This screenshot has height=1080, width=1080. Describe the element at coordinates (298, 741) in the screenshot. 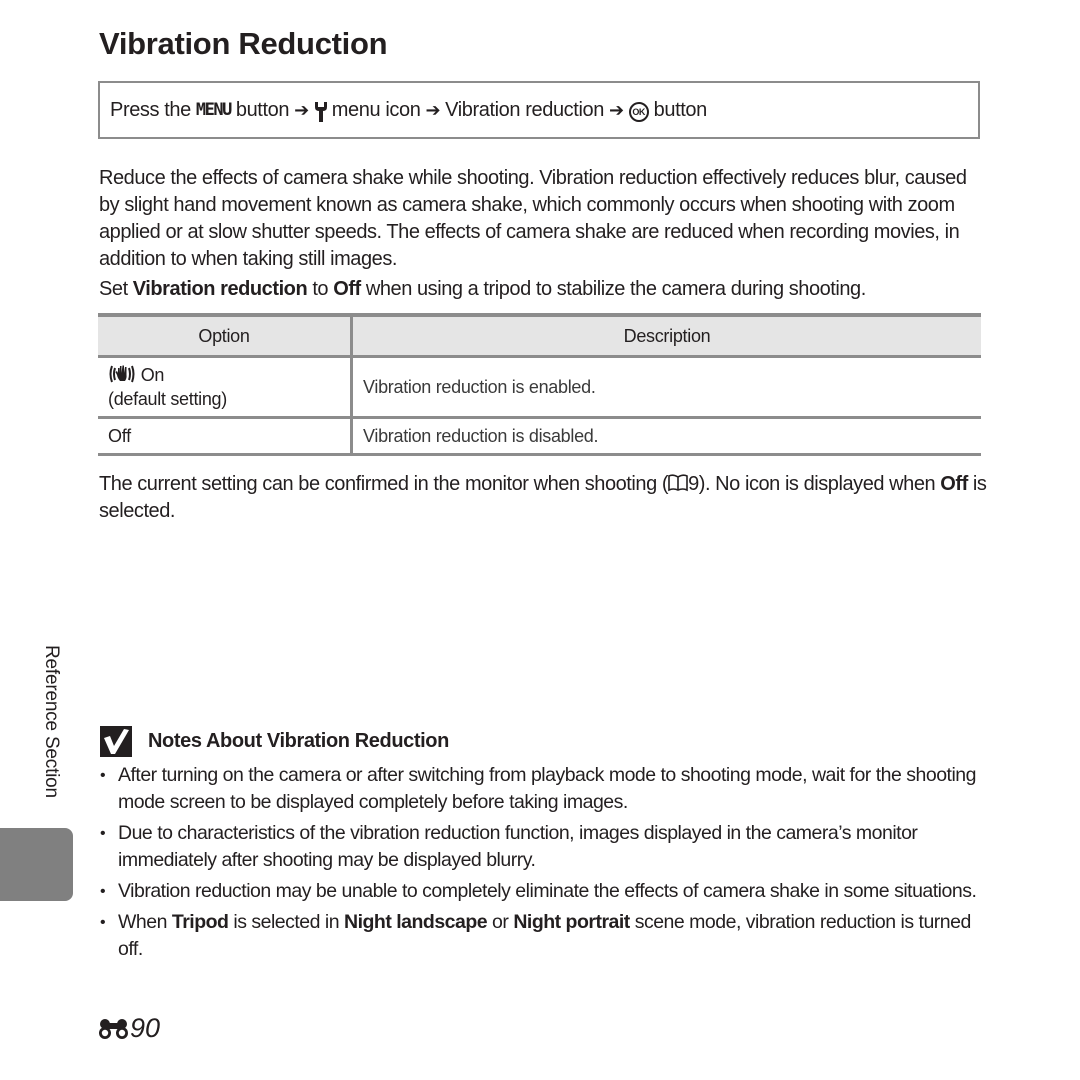

I see `notes-title: Notes About Vibration Reduction` at that location.